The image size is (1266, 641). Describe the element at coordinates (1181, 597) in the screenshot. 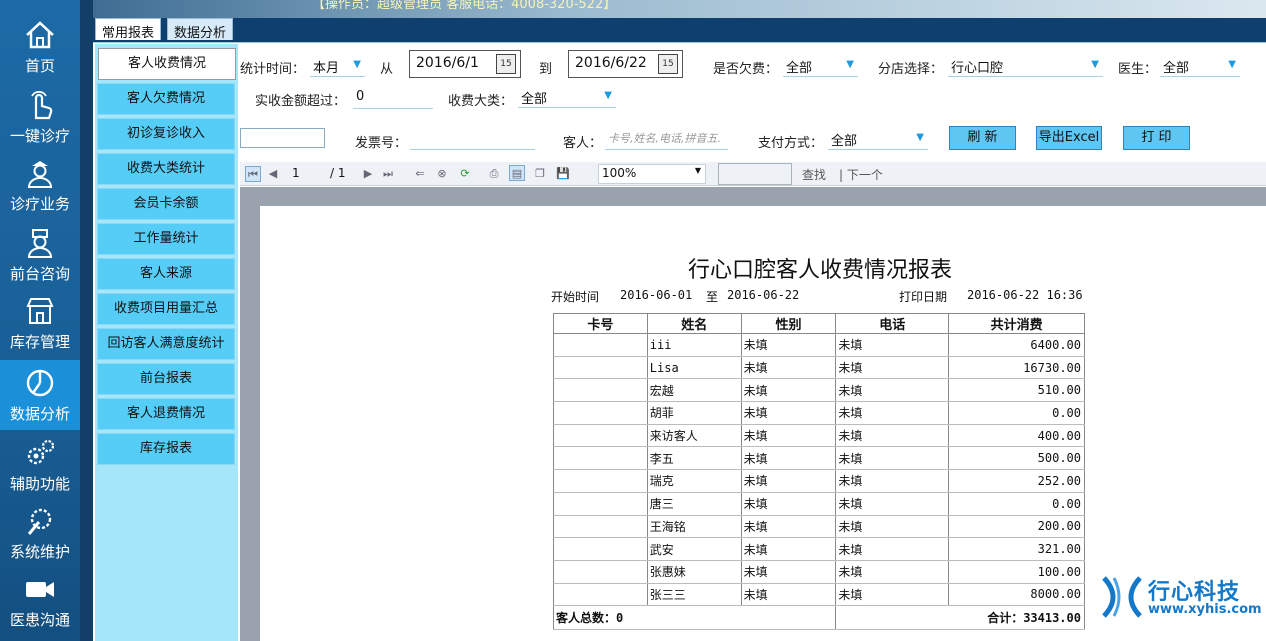

I see `brand-logo: 行心科技 www.xyhis.com` at that location.